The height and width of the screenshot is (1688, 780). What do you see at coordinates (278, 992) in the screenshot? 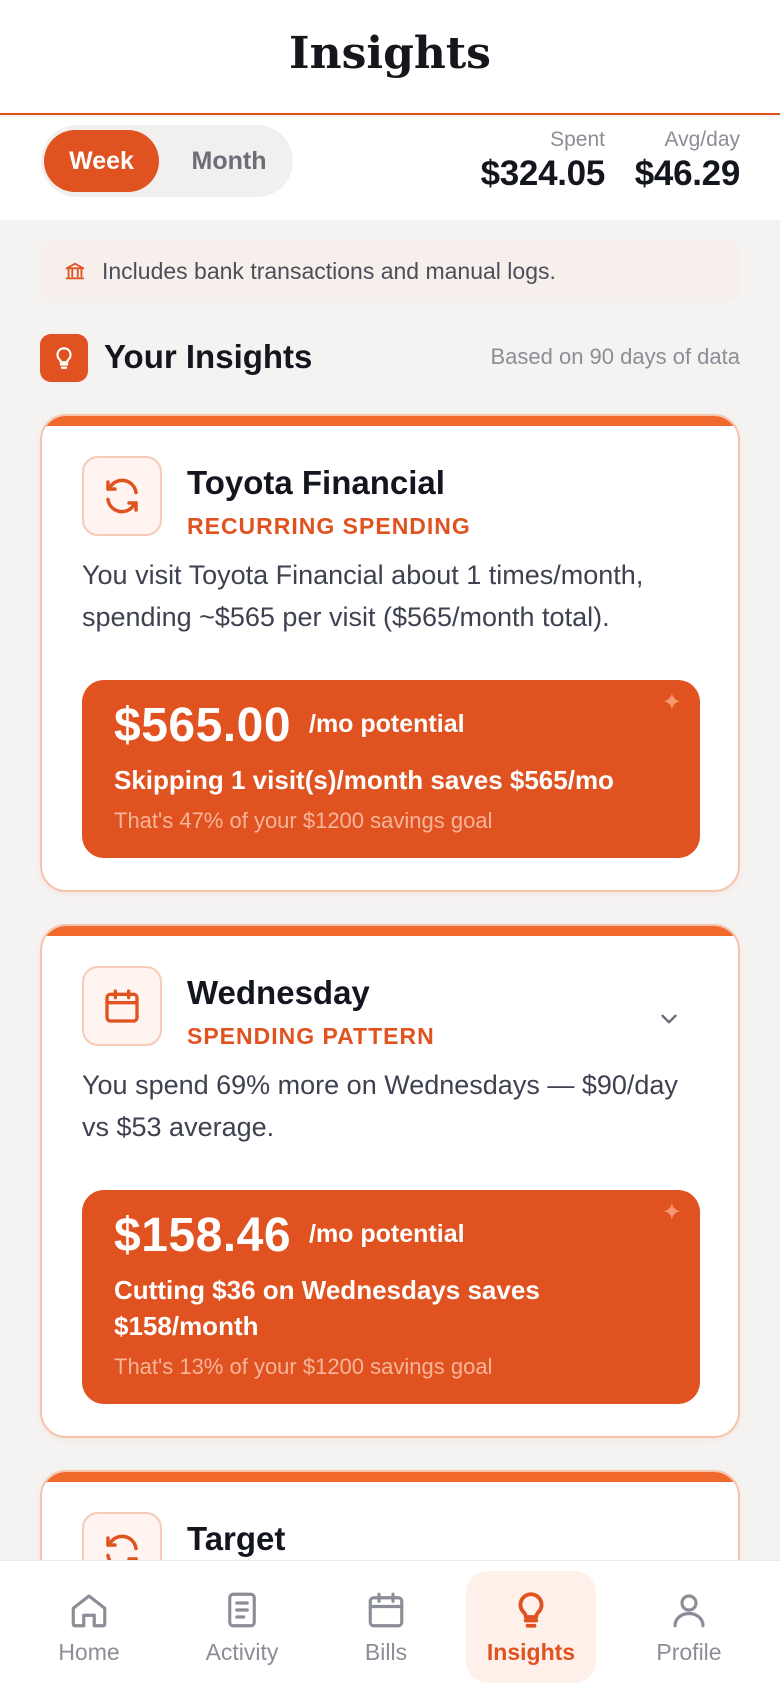
I see `insight-title: Wednesday` at bounding box center [278, 992].